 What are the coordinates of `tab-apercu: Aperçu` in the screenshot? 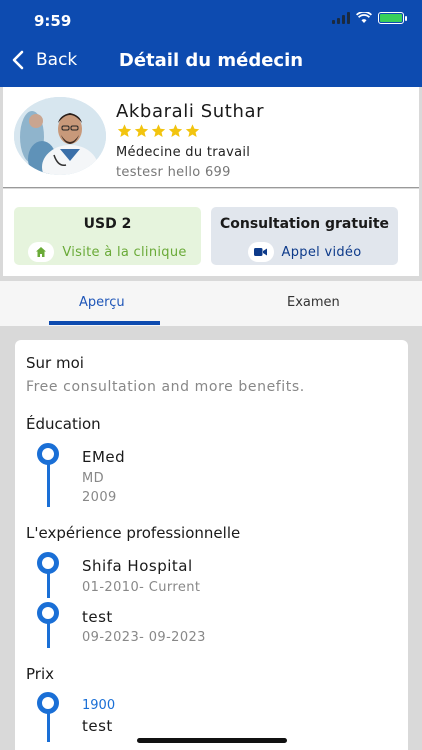 It's located at (102, 302).